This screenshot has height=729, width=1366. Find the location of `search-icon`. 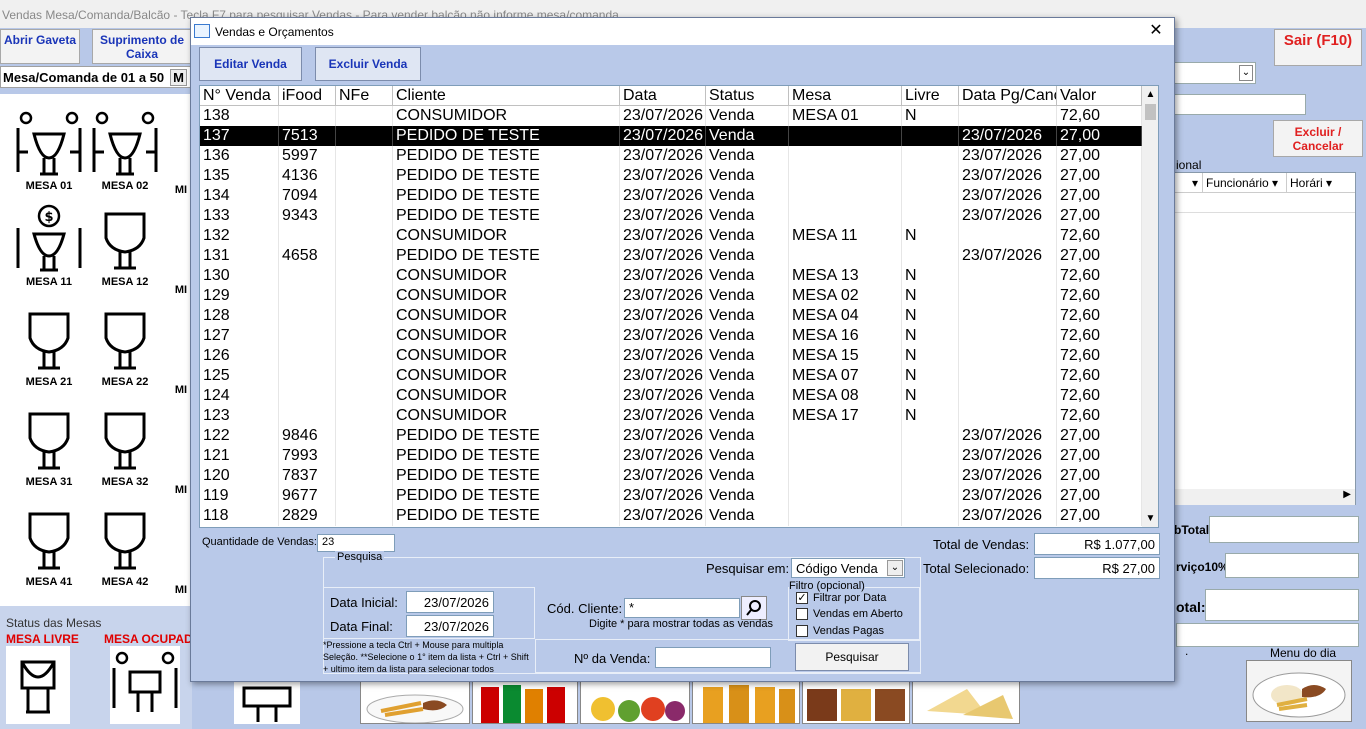

search-icon is located at coordinates (754, 608).